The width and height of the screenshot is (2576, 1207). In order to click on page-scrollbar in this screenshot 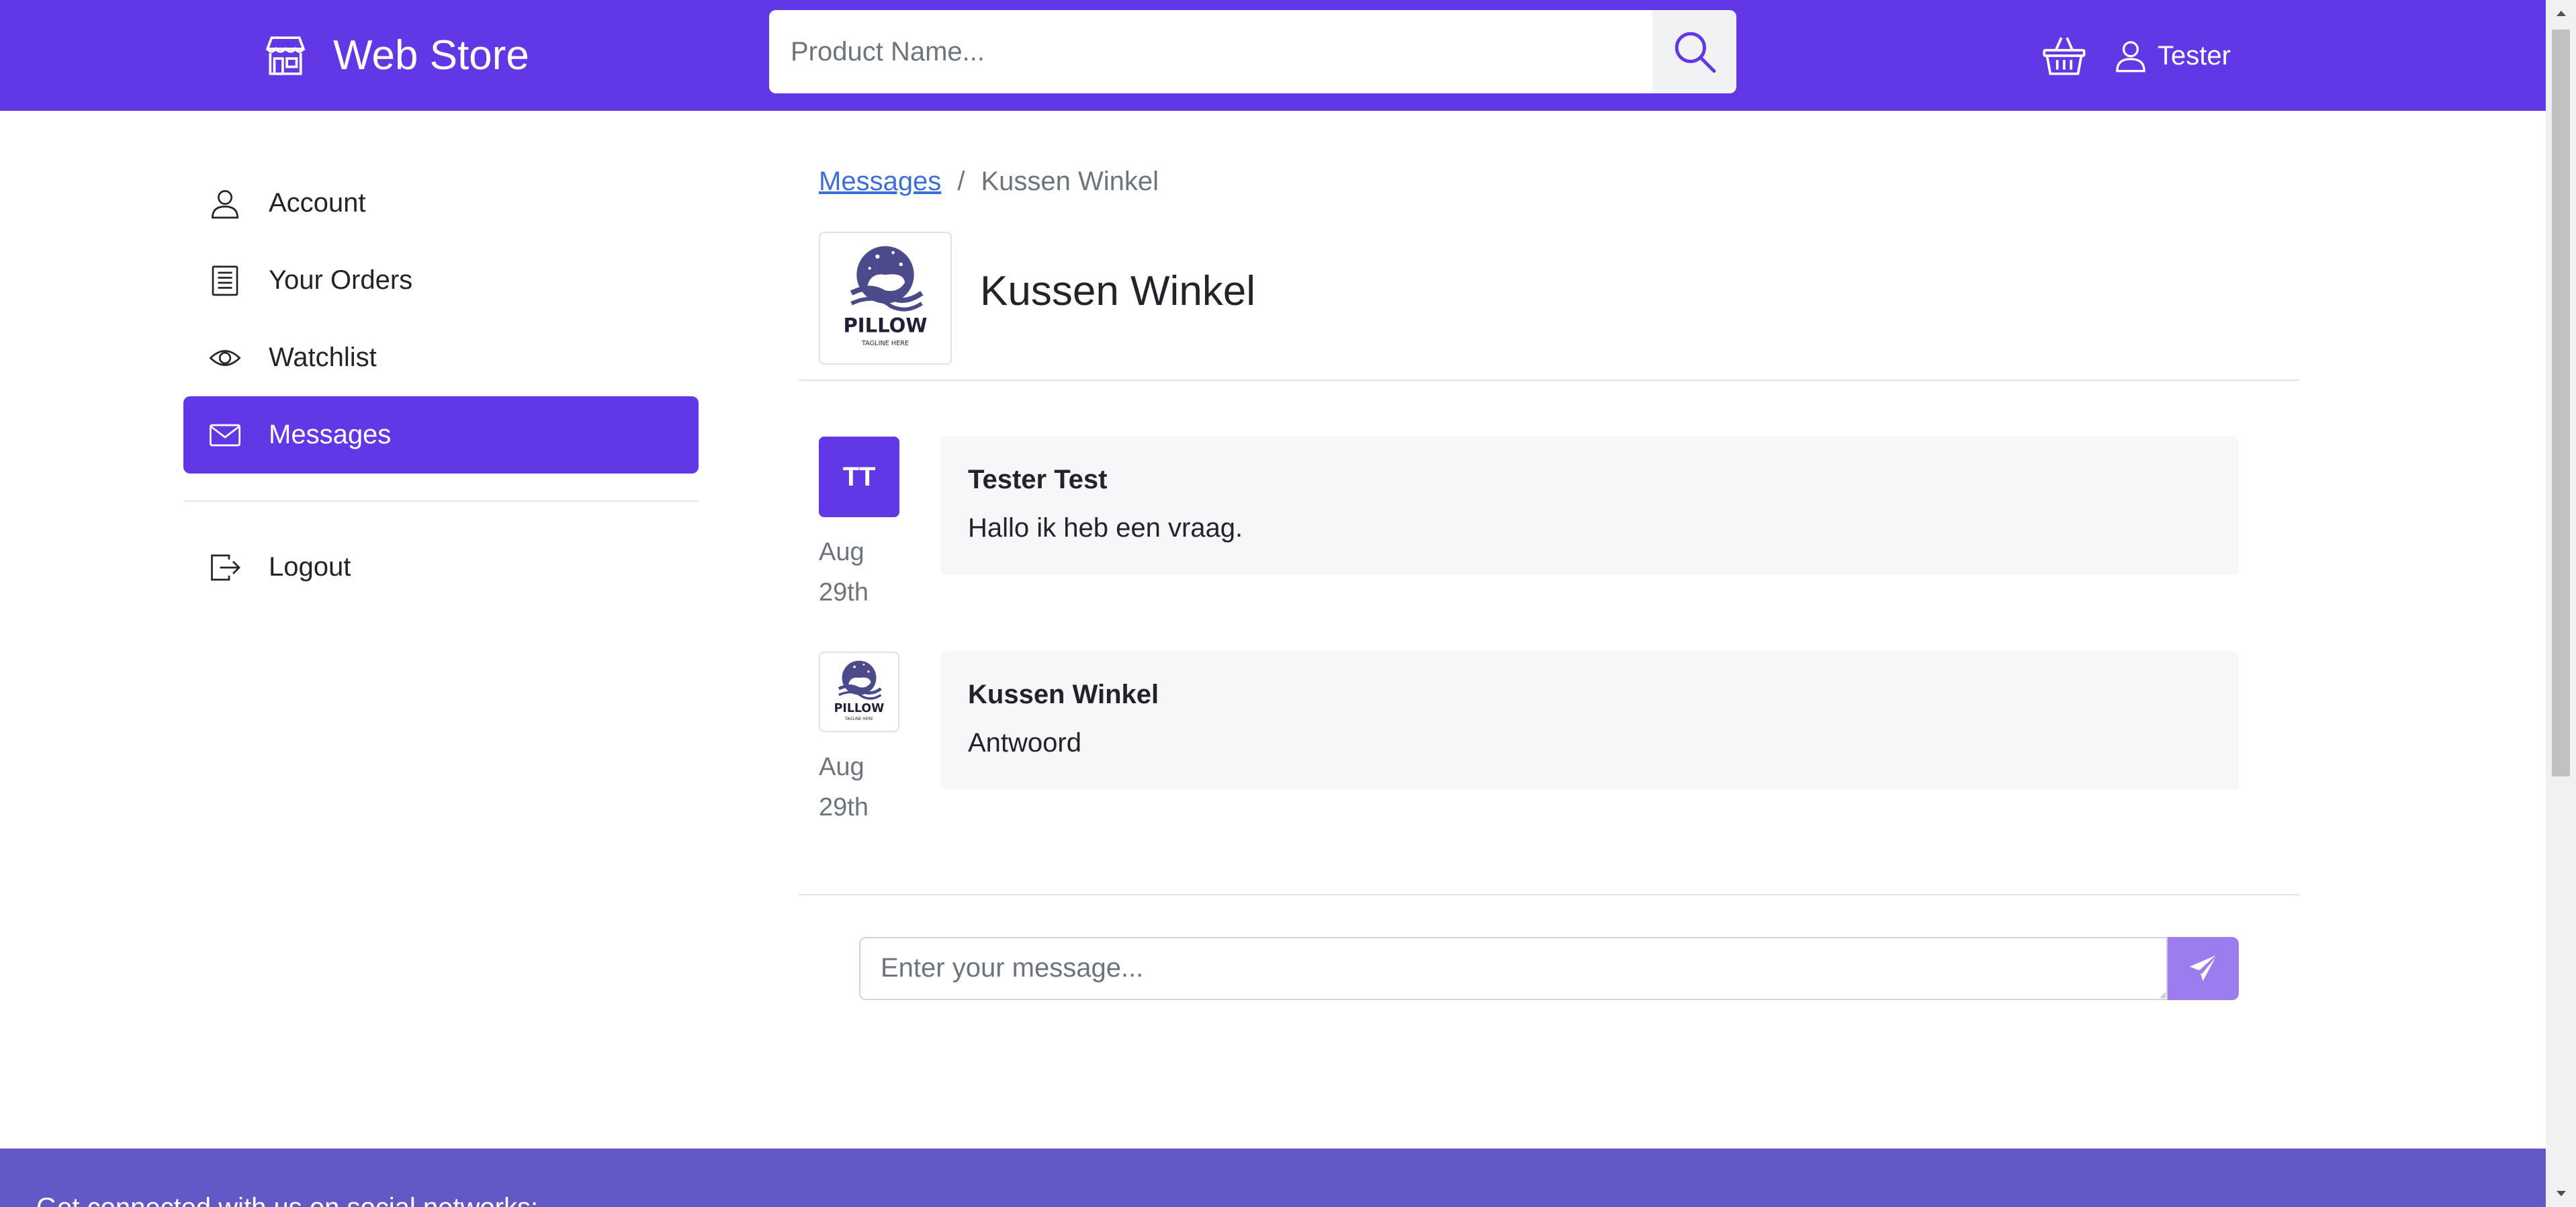, I will do `click(2561, 603)`.